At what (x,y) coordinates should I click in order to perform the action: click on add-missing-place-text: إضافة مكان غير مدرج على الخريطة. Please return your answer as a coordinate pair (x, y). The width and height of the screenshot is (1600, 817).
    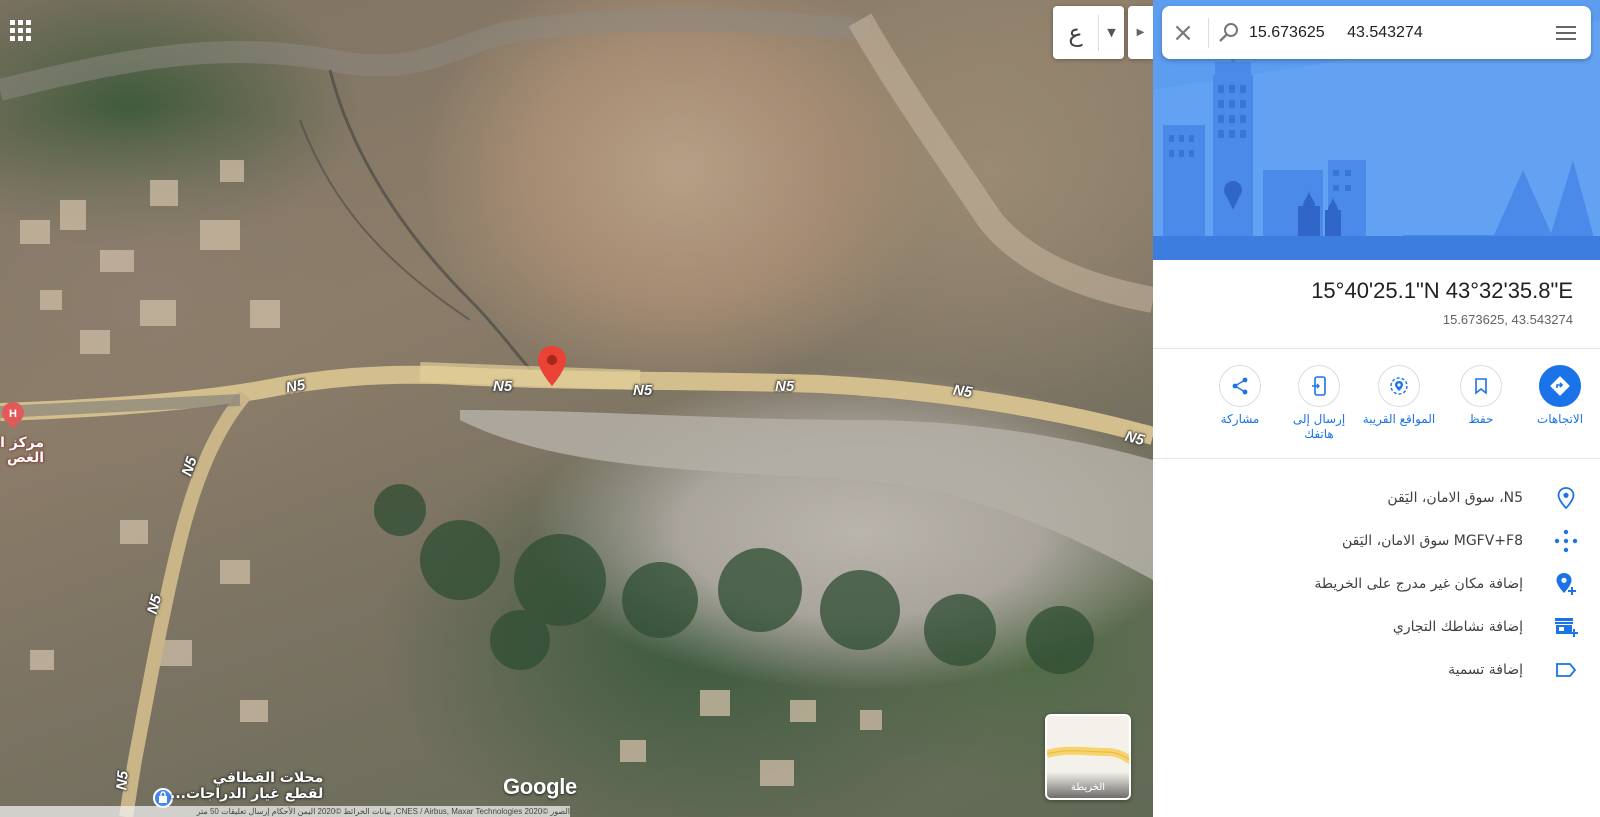
    Looking at the image, I should click on (1418, 584).